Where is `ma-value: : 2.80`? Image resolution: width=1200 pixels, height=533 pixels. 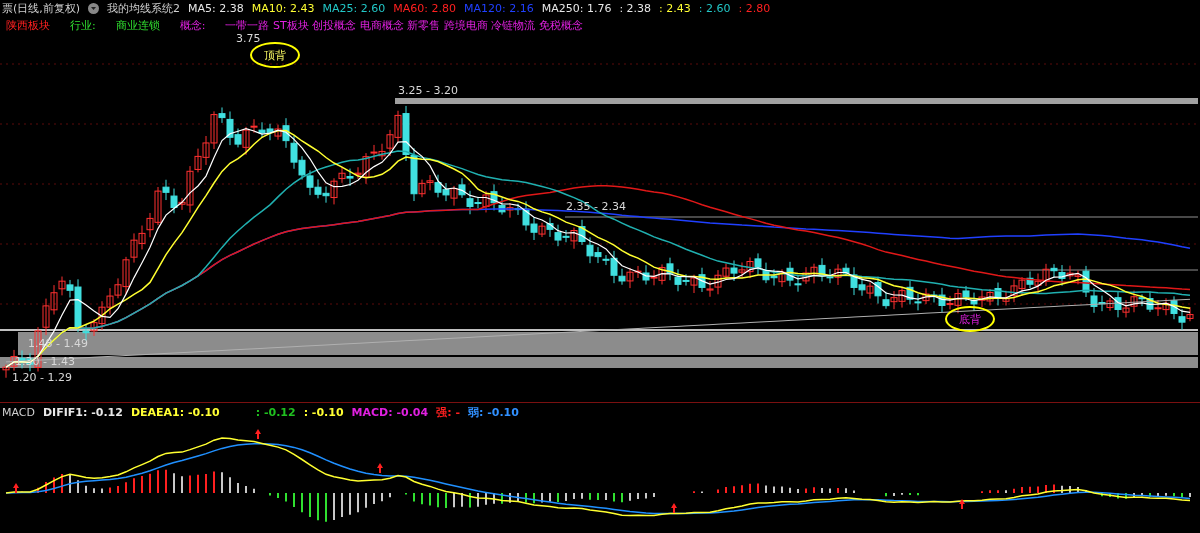 ma-value: : 2.80 is located at coordinates (754, 8).